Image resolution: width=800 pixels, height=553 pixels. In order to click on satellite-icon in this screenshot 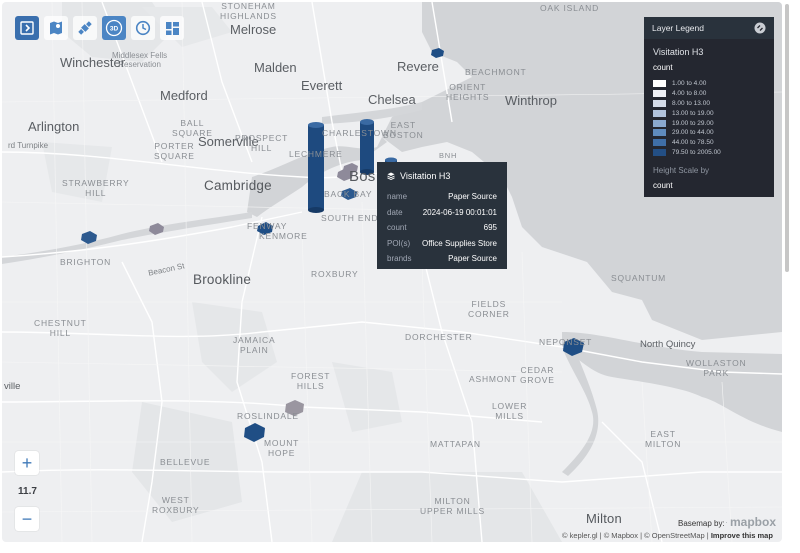, I will do `click(85, 28)`.